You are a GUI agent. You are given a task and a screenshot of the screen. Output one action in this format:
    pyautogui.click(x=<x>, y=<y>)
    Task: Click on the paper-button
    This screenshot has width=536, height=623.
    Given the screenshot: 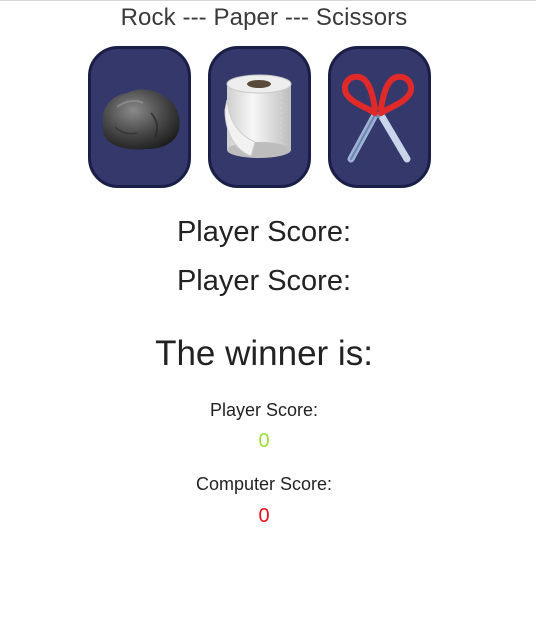 What is the action you would take?
    pyautogui.click(x=259, y=117)
    